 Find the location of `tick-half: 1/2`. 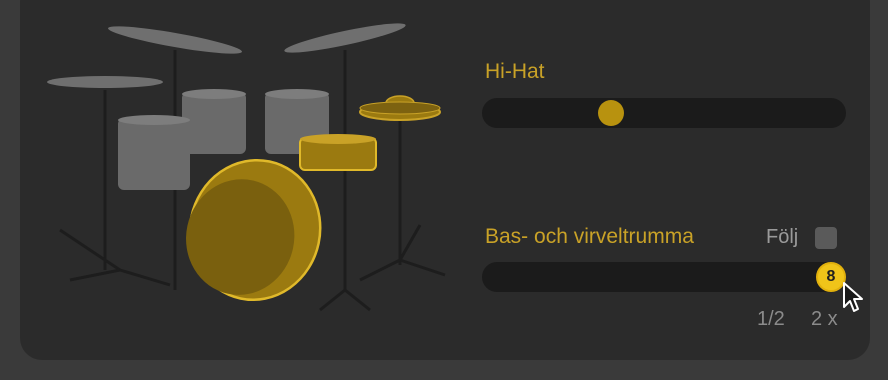

tick-half: 1/2 is located at coordinates (771, 319).